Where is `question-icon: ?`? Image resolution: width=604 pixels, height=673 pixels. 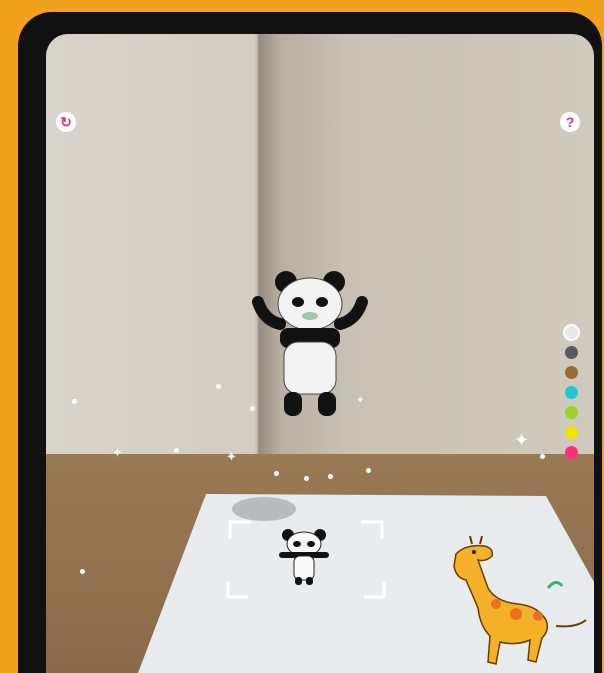
question-icon: ? is located at coordinates (570, 122).